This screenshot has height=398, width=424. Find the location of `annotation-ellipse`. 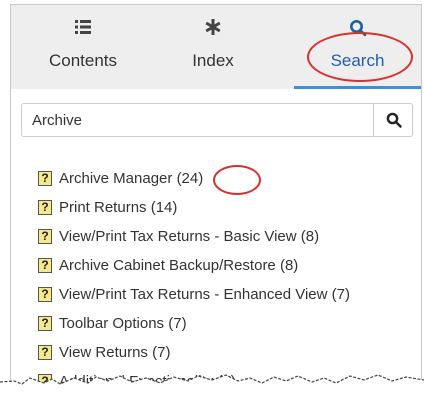

annotation-ellipse is located at coordinates (237, 180).